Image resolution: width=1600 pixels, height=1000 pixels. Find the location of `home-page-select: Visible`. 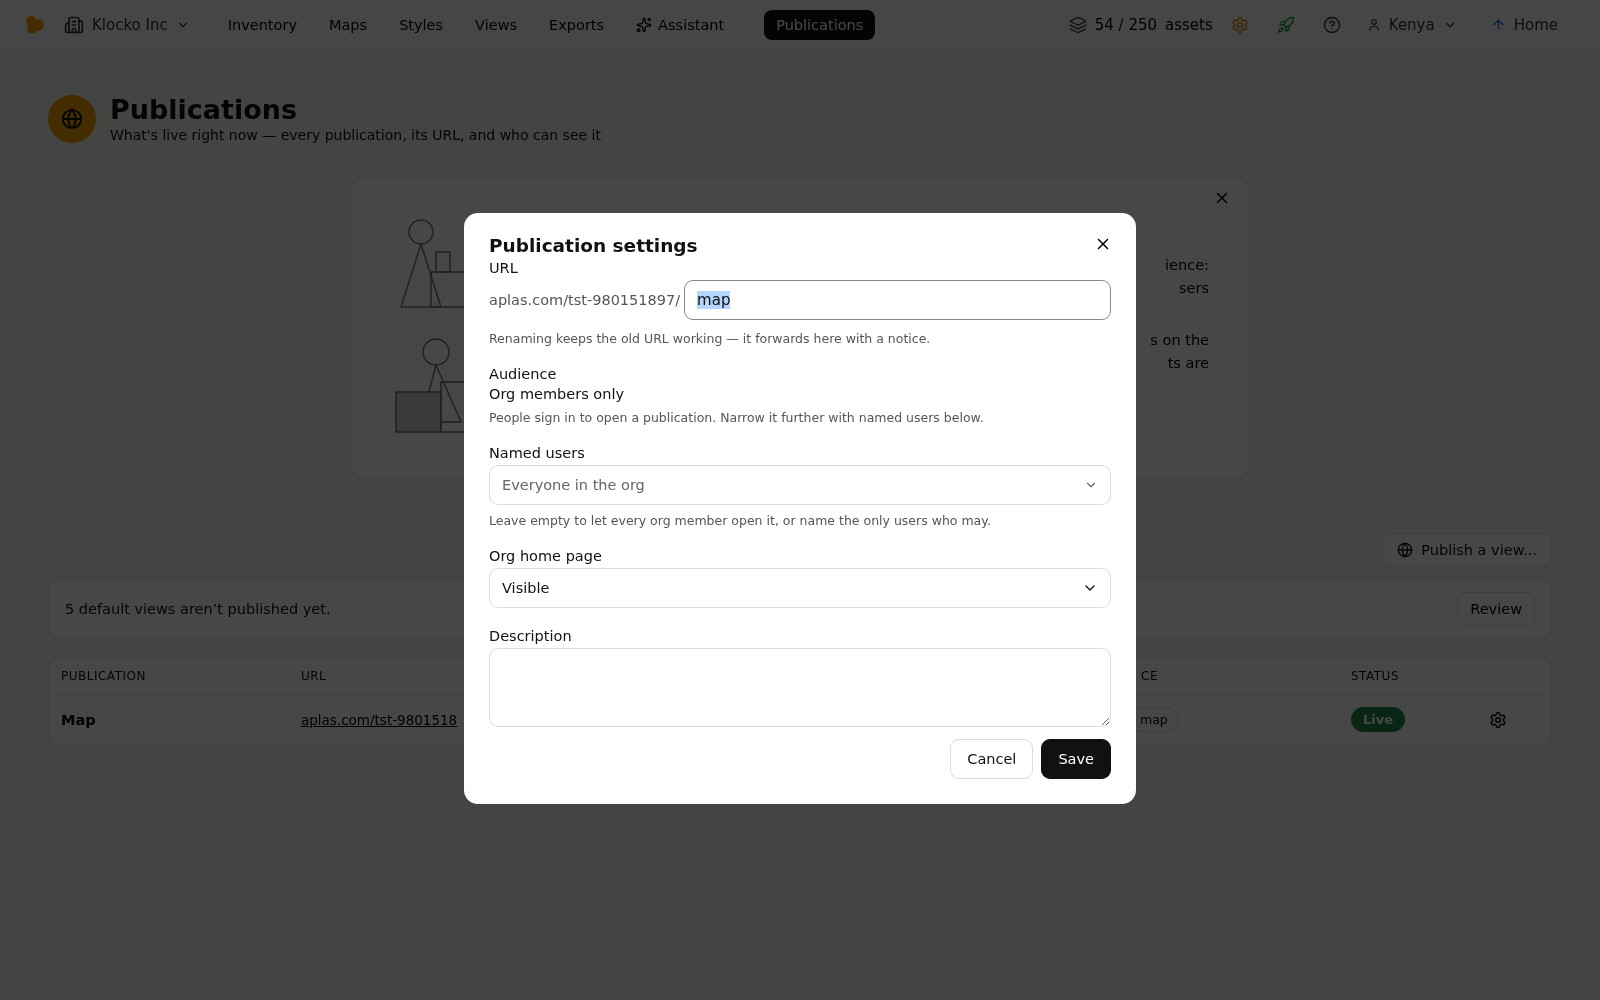

home-page-select: Visible is located at coordinates (800, 588).